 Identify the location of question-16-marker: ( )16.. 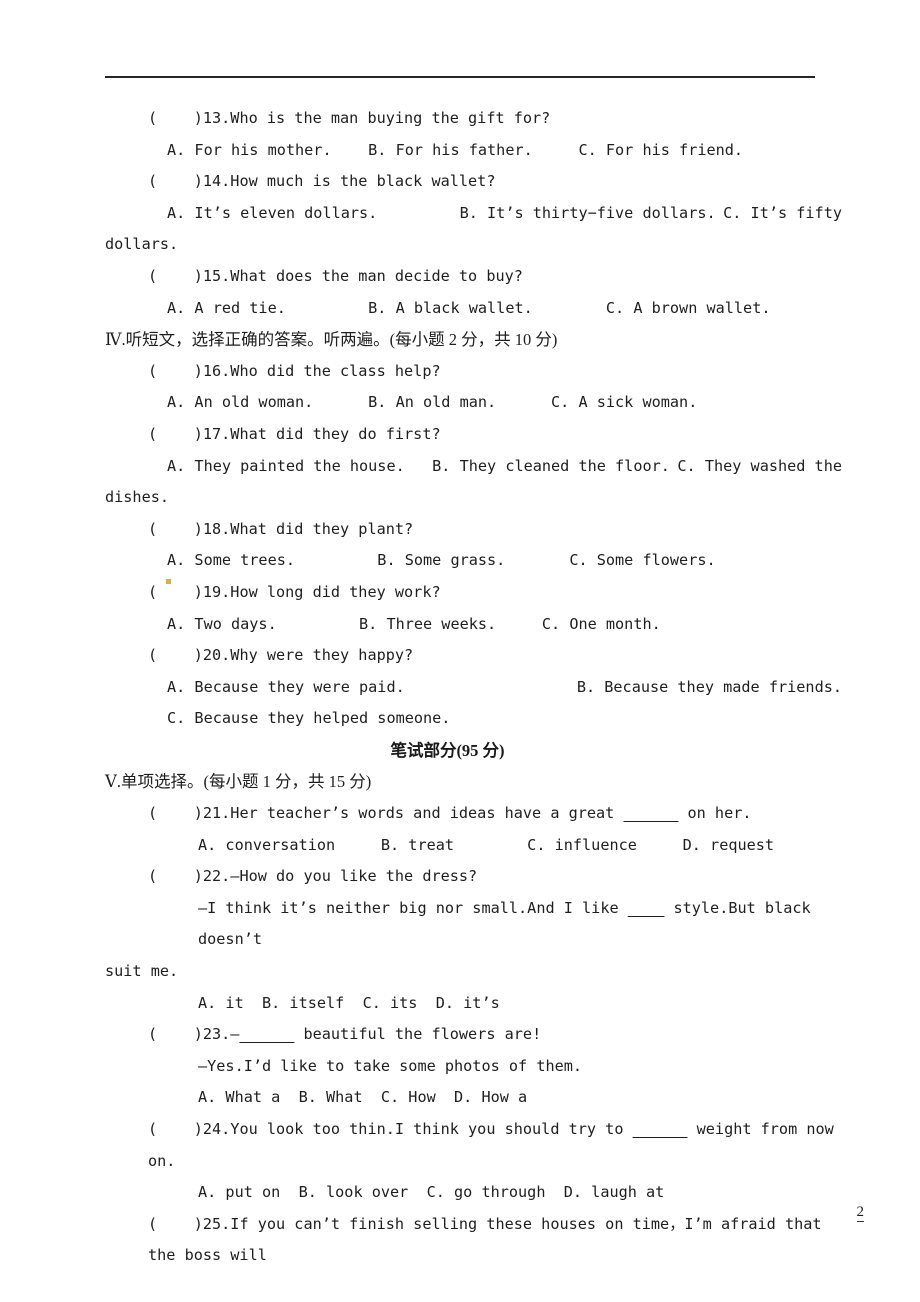
(189, 370).